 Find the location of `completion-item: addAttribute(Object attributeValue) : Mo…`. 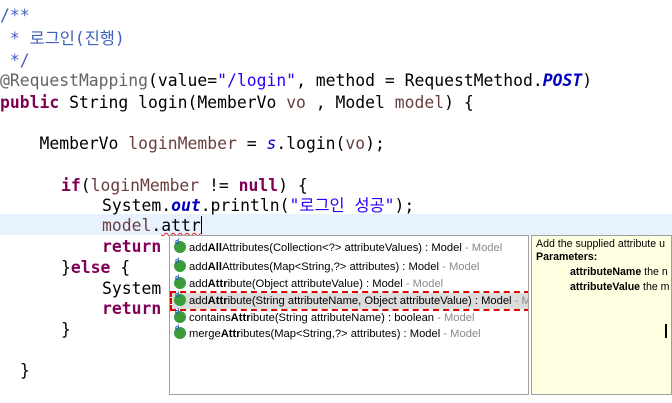

completion-item: addAttribute(Object attributeValue) : Mo… is located at coordinates (309, 281).